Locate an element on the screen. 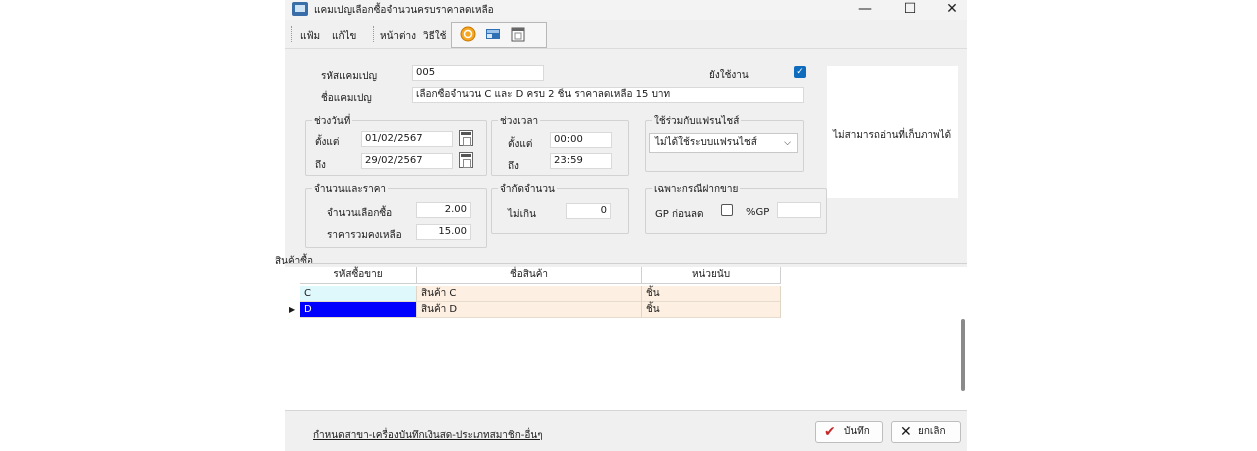  total-price-label: ราคารวมคงเหลือ is located at coordinates (364, 235).